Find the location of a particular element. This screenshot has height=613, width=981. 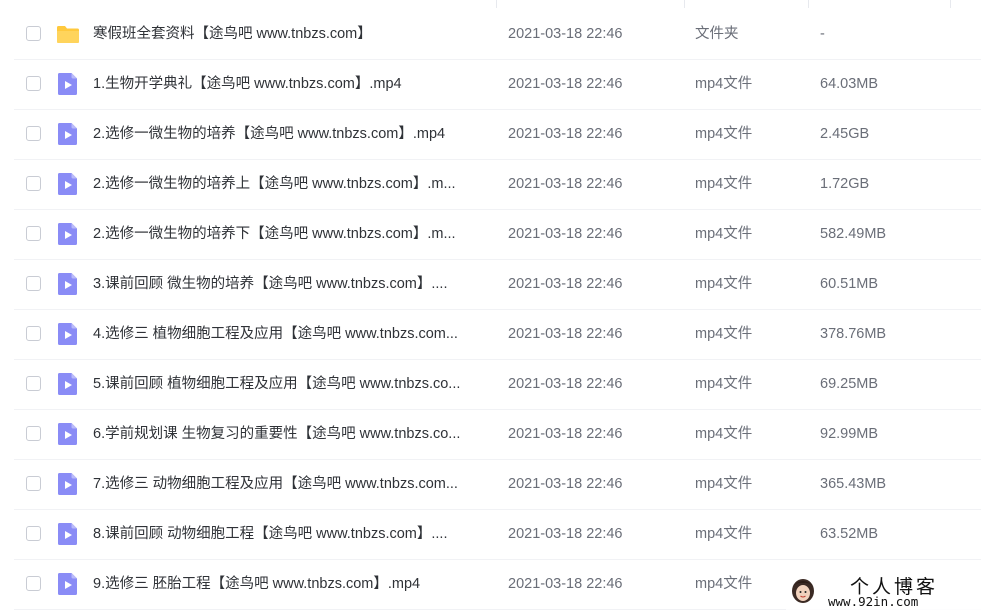

file-size: 92.99MB is located at coordinates (849, 434).